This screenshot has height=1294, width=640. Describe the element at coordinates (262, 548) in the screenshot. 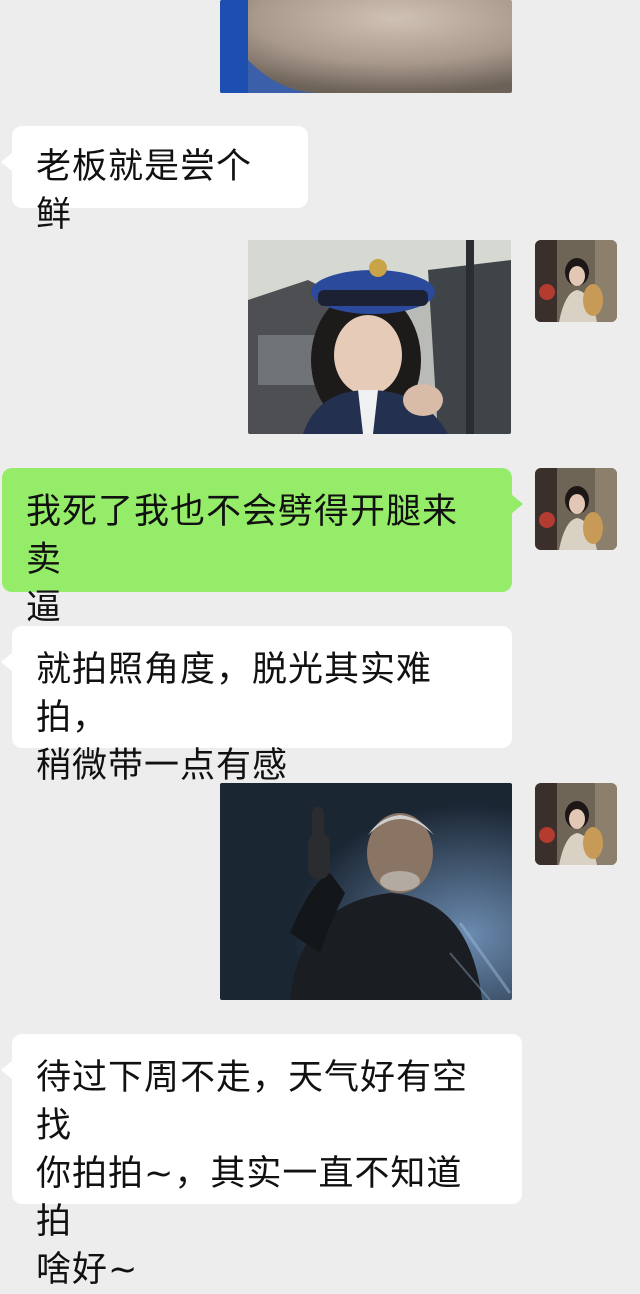

I see `outgoing-message-bubble: 我死了我也不会劈得开腿来卖 逼` at that location.